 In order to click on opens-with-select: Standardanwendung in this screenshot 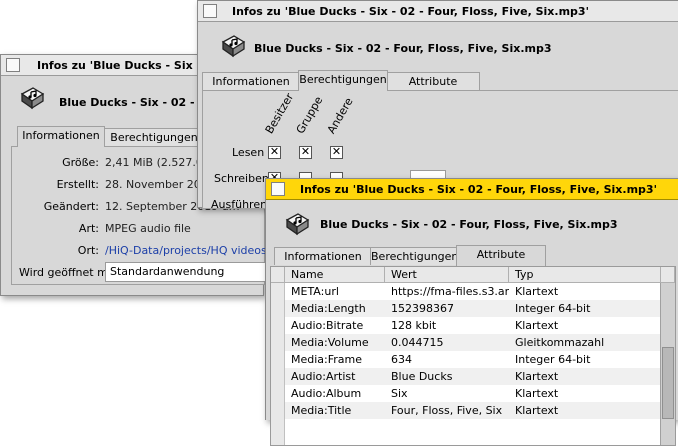, I will do `click(193, 272)`.